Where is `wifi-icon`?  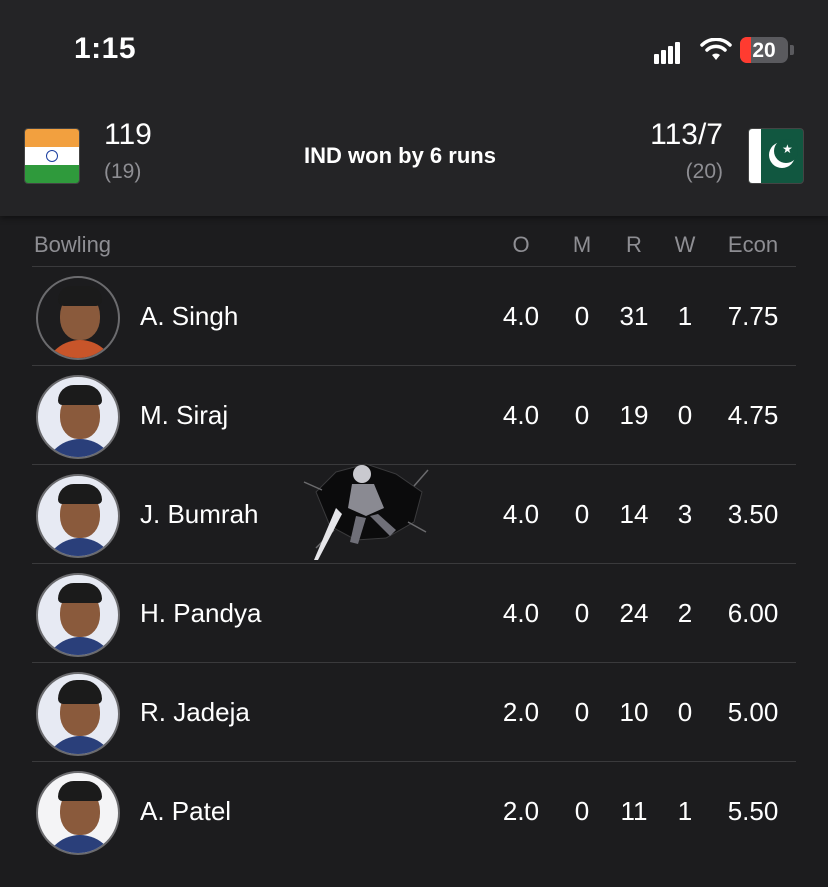
wifi-icon is located at coordinates (716, 49).